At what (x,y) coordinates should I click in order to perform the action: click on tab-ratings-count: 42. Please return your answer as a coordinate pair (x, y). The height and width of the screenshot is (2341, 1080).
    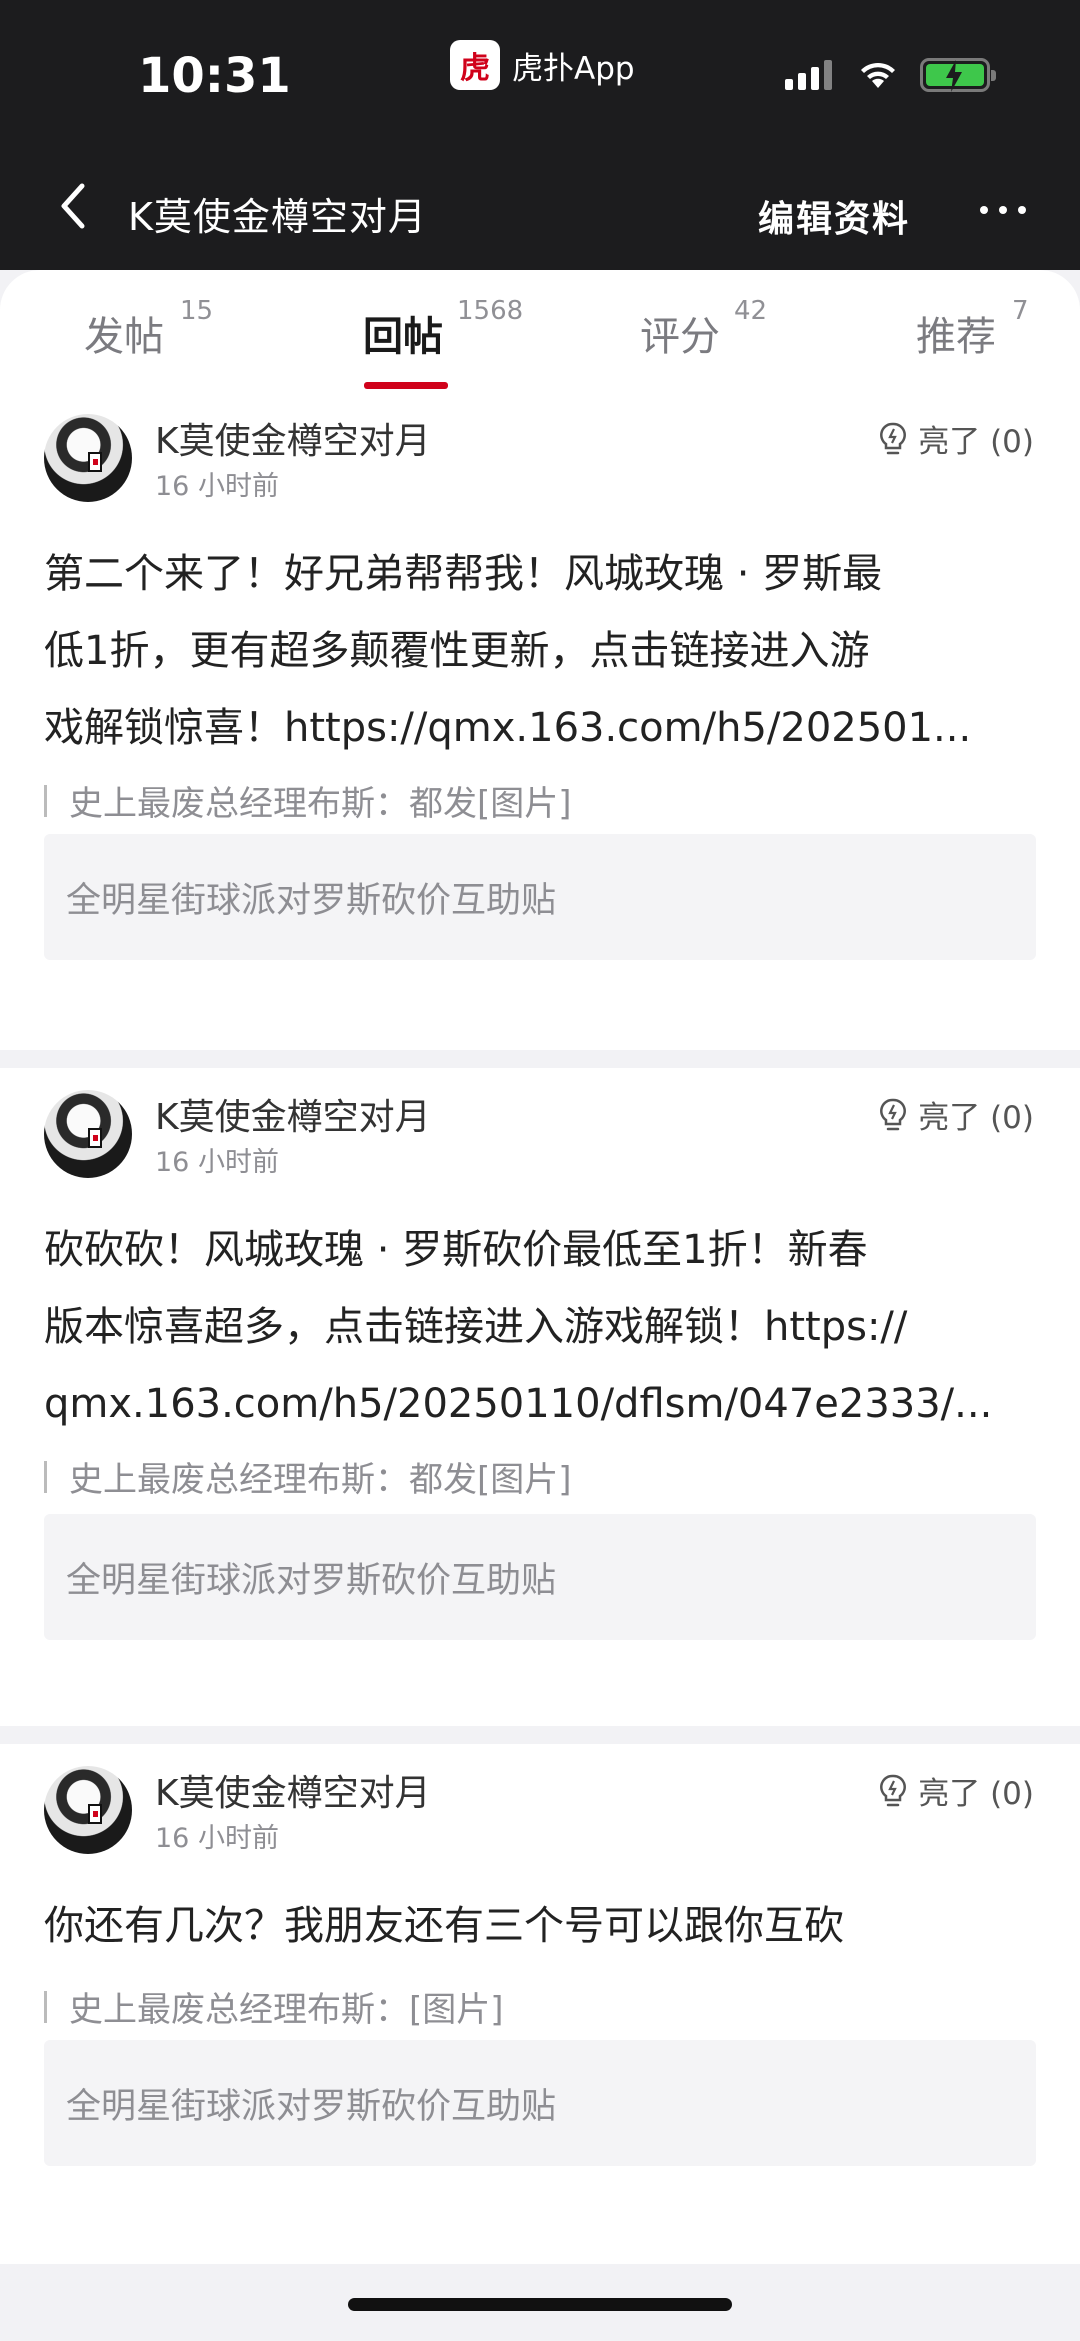
    Looking at the image, I should click on (751, 311).